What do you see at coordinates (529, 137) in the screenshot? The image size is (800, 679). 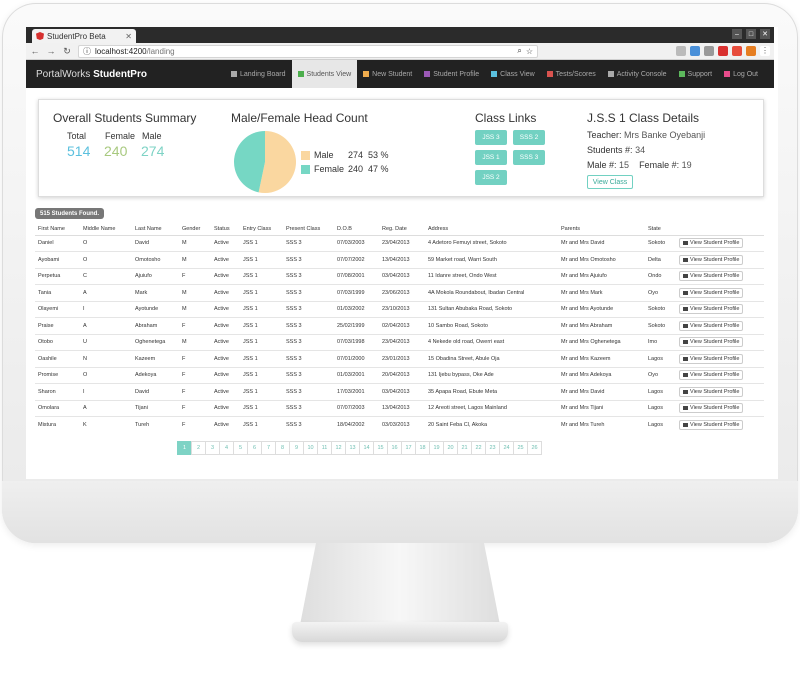 I see `class-link-sss-2: SSS 2` at bounding box center [529, 137].